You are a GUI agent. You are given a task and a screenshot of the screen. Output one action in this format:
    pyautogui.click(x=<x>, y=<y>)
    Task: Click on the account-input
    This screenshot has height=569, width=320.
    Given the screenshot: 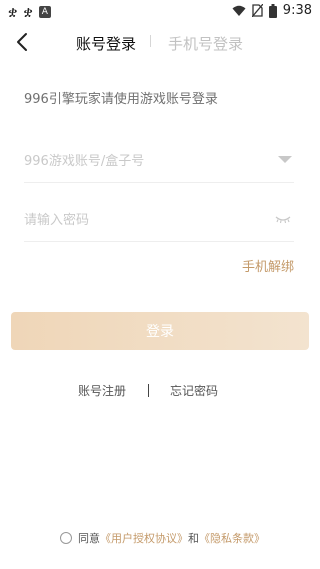 What is the action you would take?
    pyautogui.click(x=139, y=161)
    